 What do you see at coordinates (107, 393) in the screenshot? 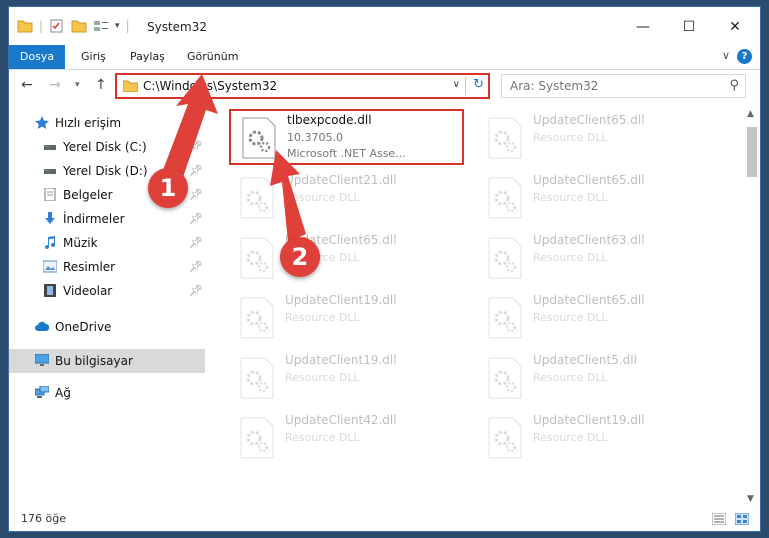
I see `sidebar-item-network: Ağ` at bounding box center [107, 393].